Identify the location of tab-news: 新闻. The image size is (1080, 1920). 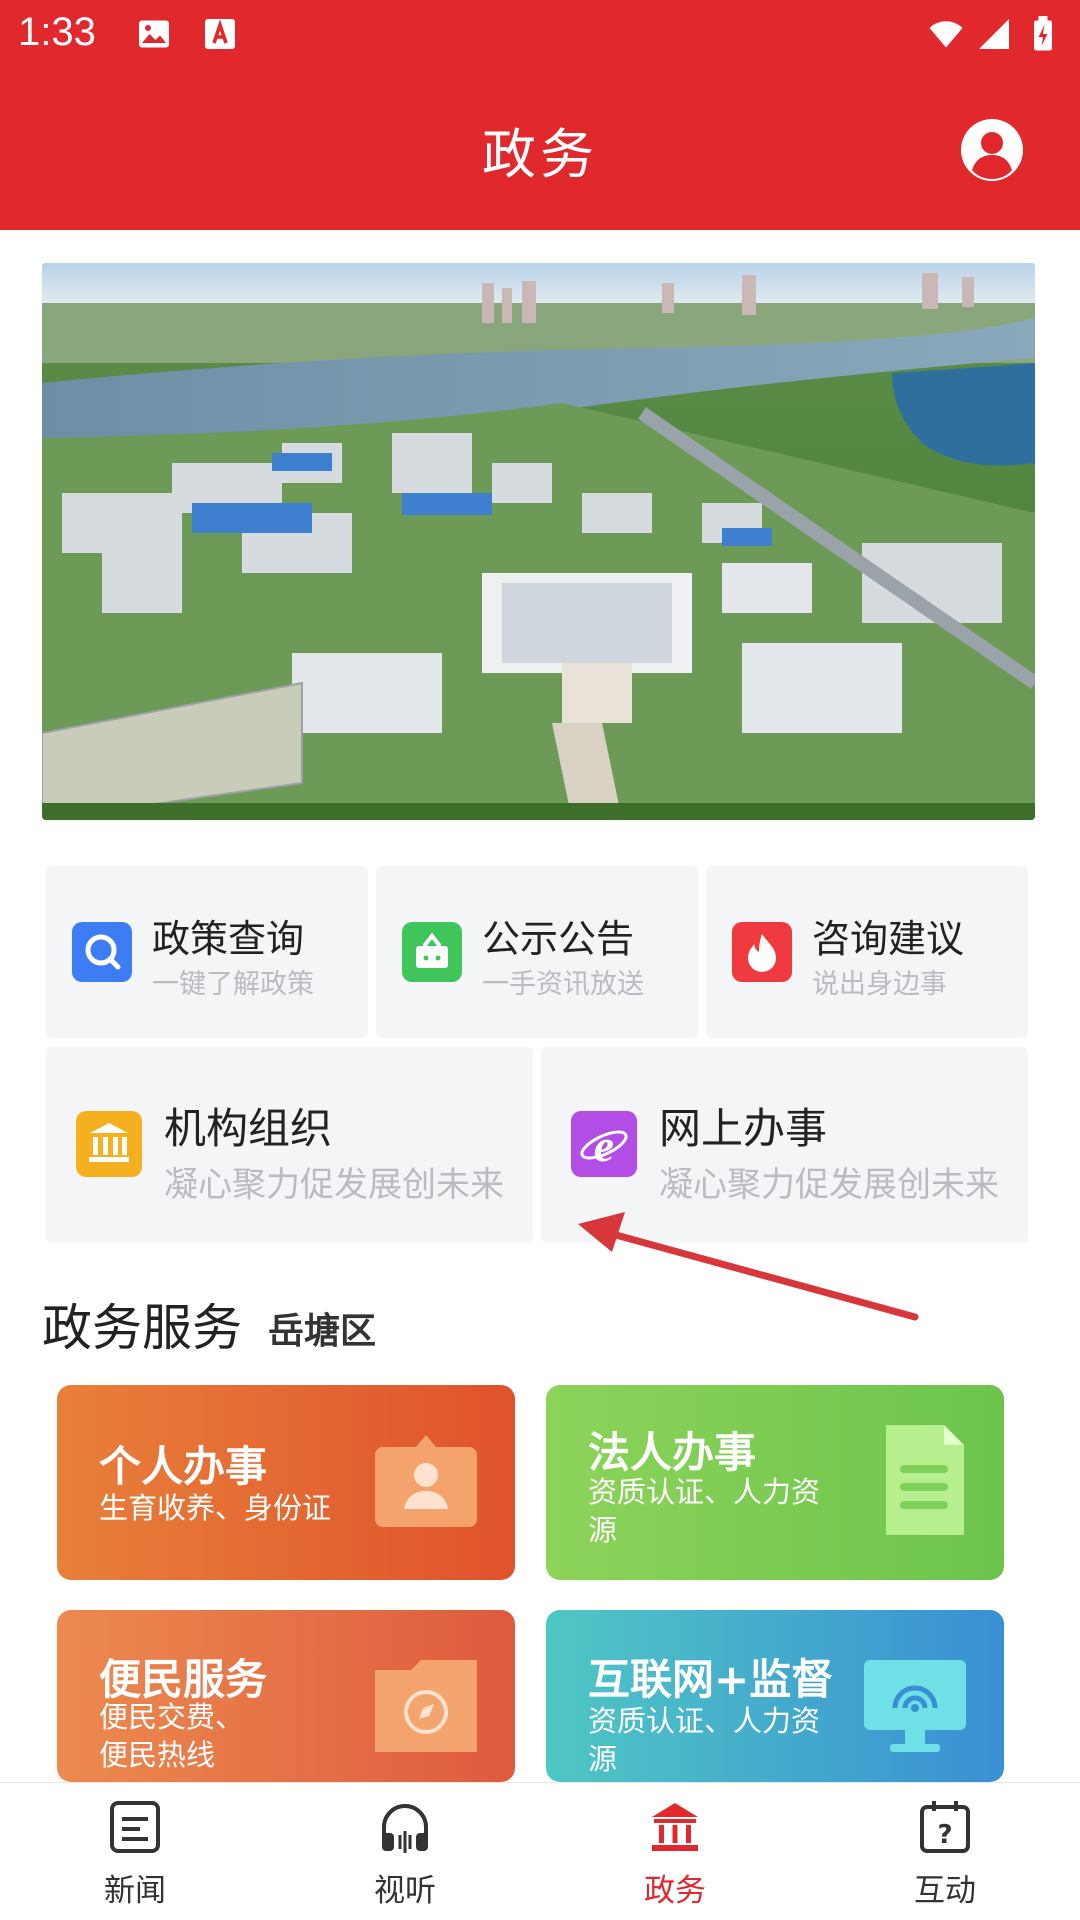
(135, 1851).